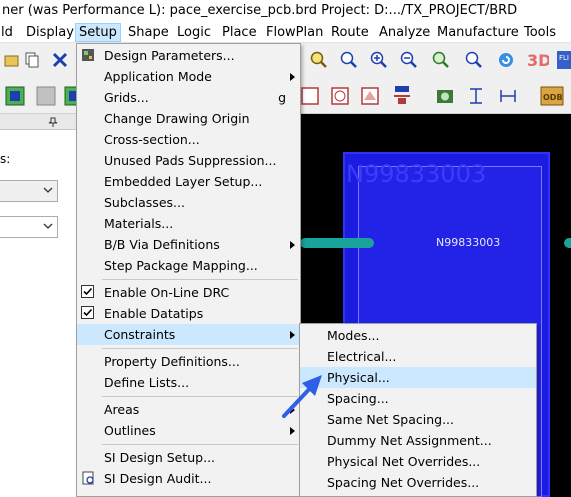 Image resolution: width=571 pixels, height=497 pixels. I want to click on select-shape-icon, so click(370, 96).